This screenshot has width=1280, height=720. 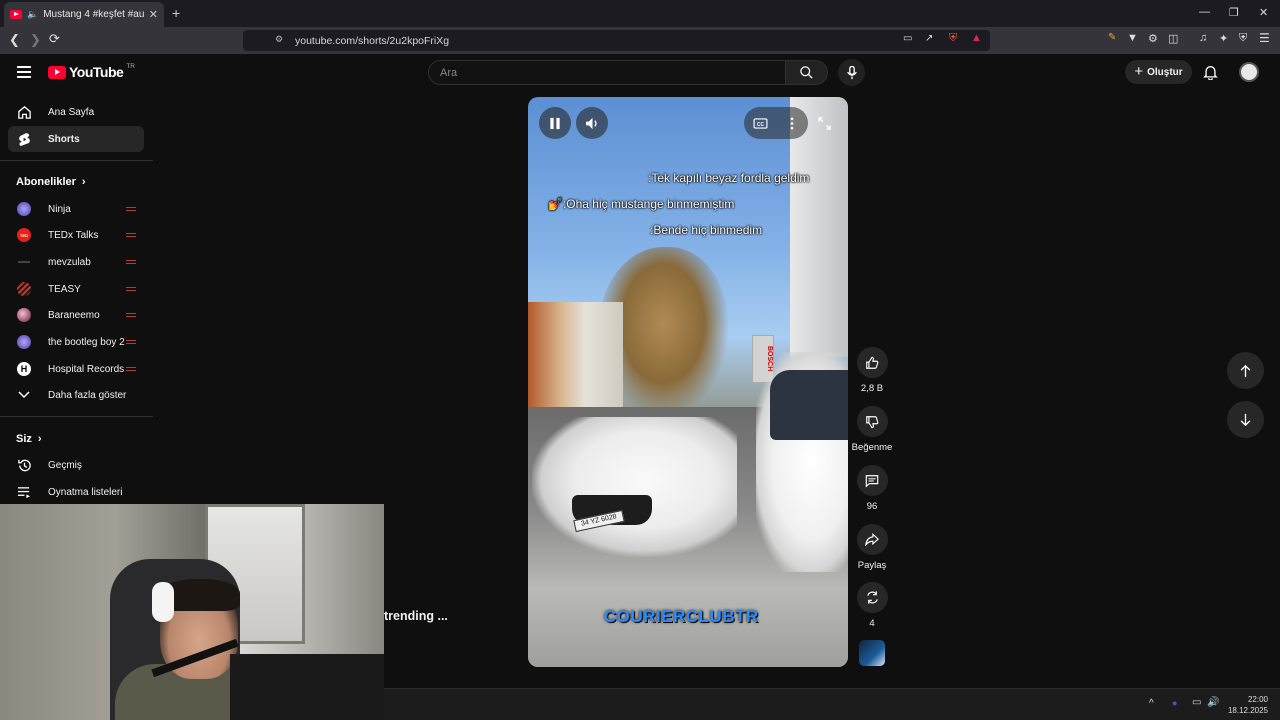 What do you see at coordinates (1173, 38) in the screenshot?
I see `sidebar-icon: ◫` at bounding box center [1173, 38].